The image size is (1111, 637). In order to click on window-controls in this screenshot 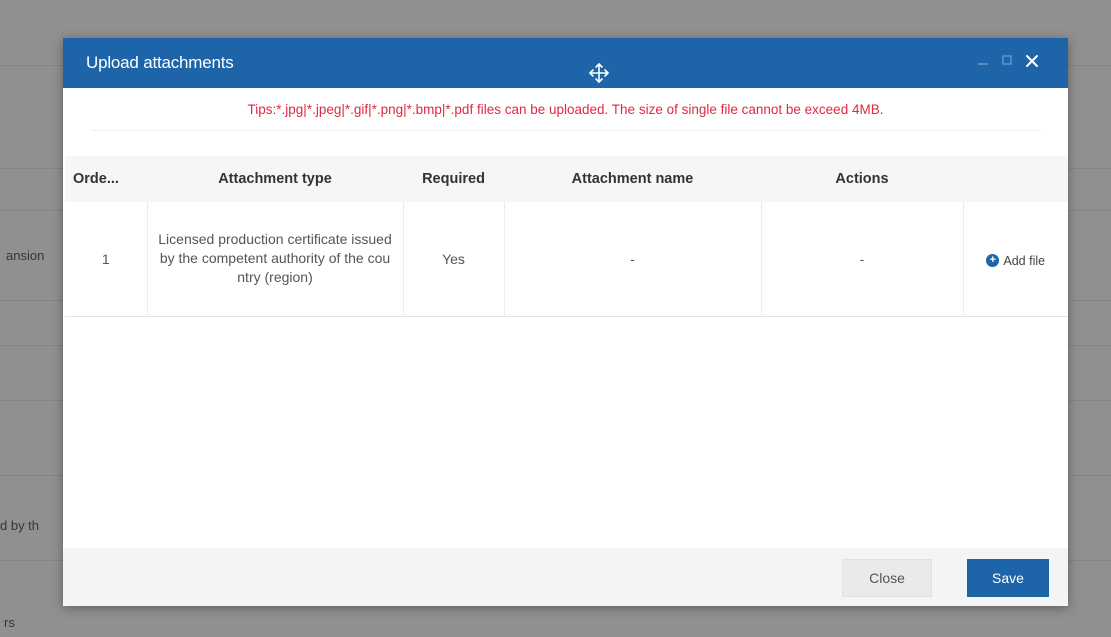, I will do `click(1008, 61)`.